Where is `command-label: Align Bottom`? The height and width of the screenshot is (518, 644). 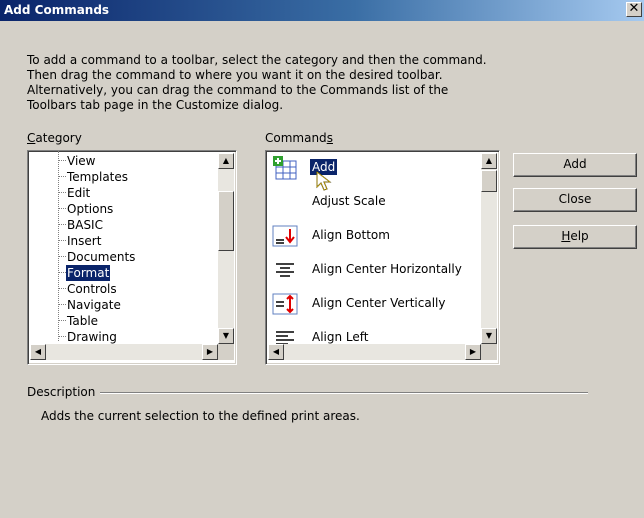 command-label: Align Bottom is located at coordinates (351, 235).